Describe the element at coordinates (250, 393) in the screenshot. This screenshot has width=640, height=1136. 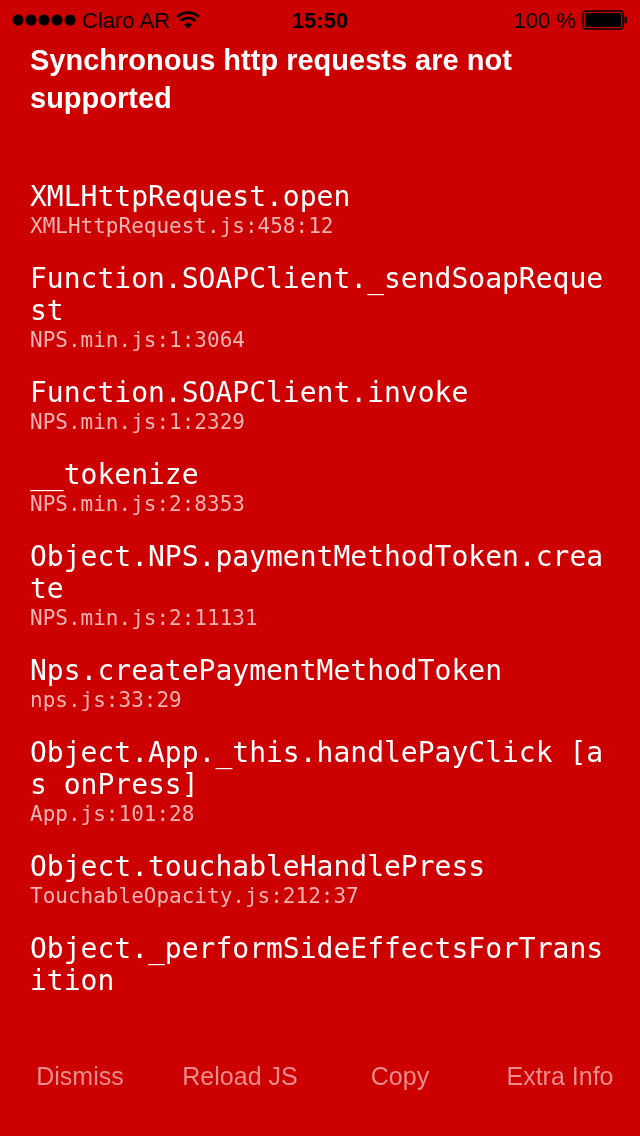
I see `stack-frame-method: Function.SOAPClient.invoke` at that location.